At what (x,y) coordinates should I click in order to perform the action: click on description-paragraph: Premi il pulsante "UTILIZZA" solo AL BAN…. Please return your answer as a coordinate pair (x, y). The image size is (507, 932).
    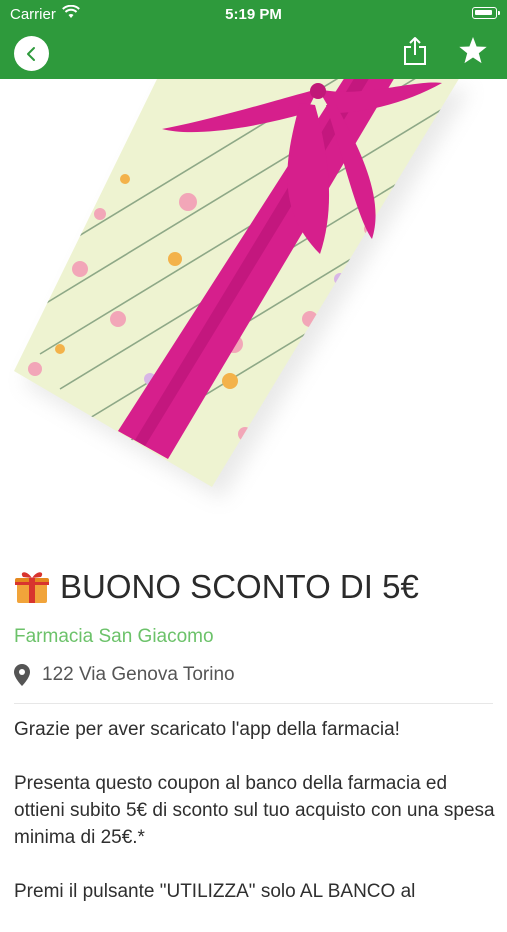
    Looking at the image, I should click on (215, 891).